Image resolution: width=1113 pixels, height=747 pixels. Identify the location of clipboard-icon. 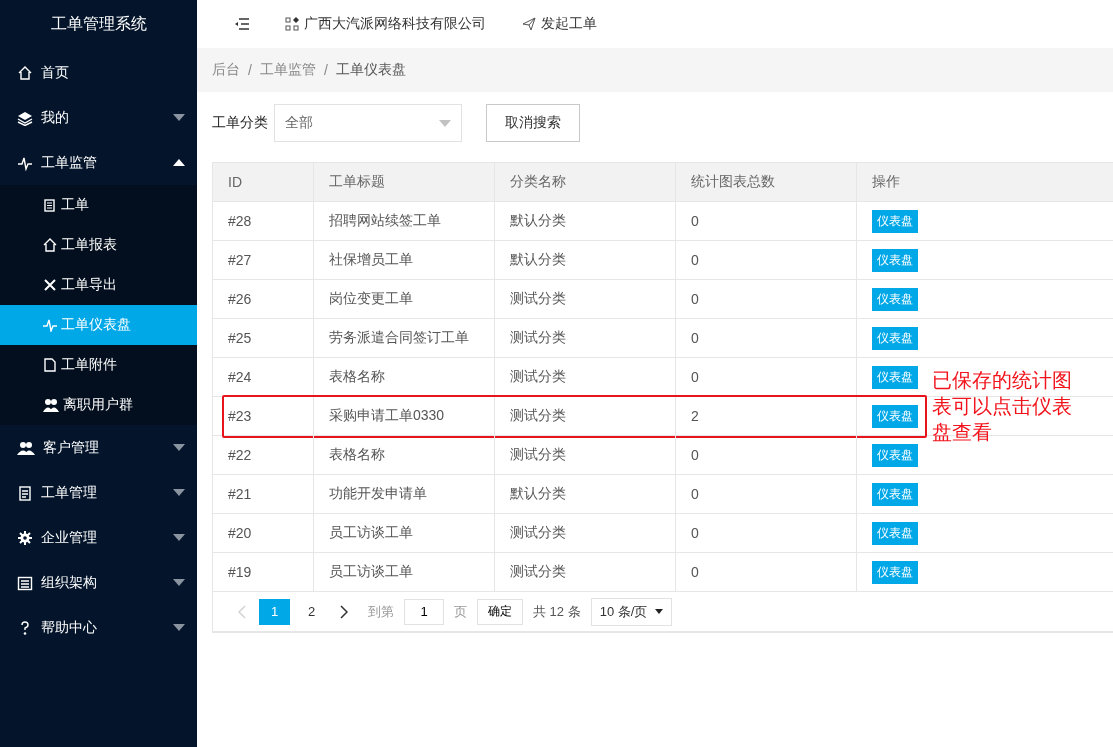
(25, 492).